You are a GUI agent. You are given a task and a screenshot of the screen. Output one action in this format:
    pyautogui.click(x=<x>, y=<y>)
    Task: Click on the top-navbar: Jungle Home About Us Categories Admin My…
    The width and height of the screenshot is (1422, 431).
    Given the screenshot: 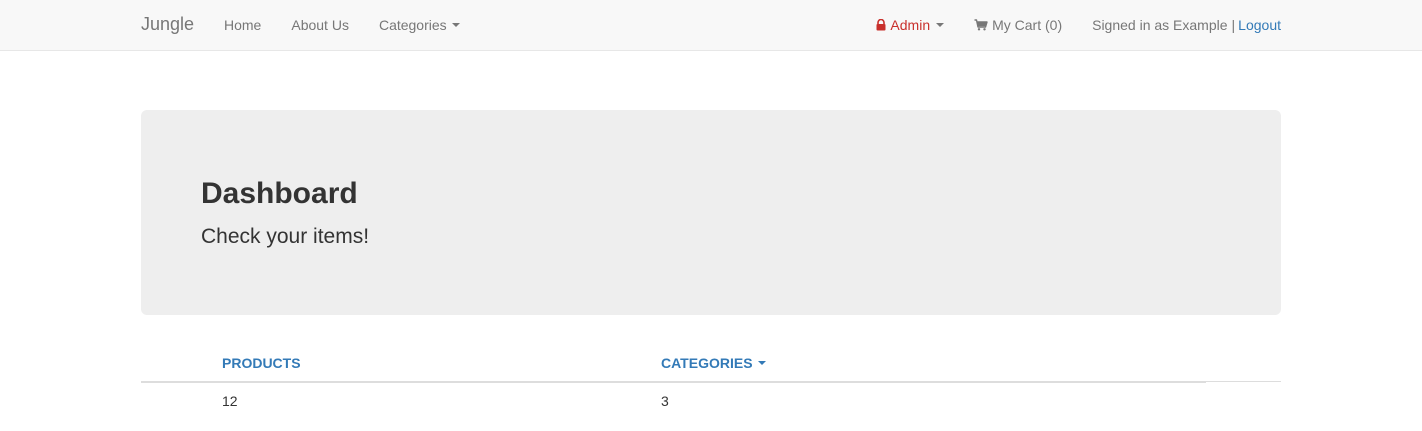 What is the action you would take?
    pyautogui.click(x=711, y=25)
    